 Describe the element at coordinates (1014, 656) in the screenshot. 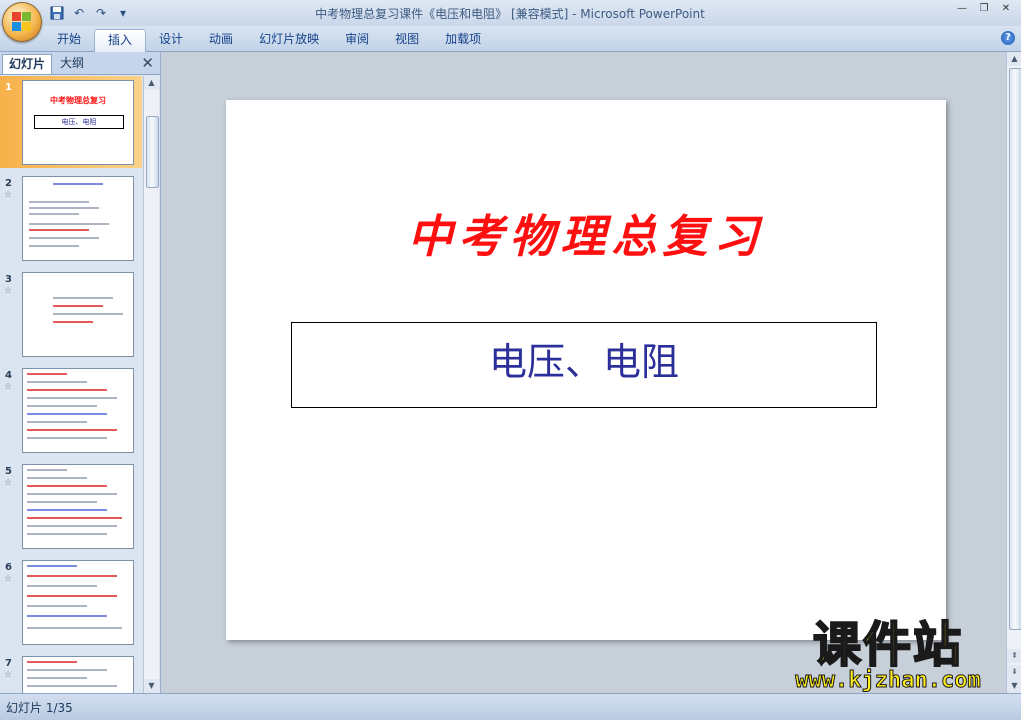

I see `previous-slide-icon: ⇞` at that location.